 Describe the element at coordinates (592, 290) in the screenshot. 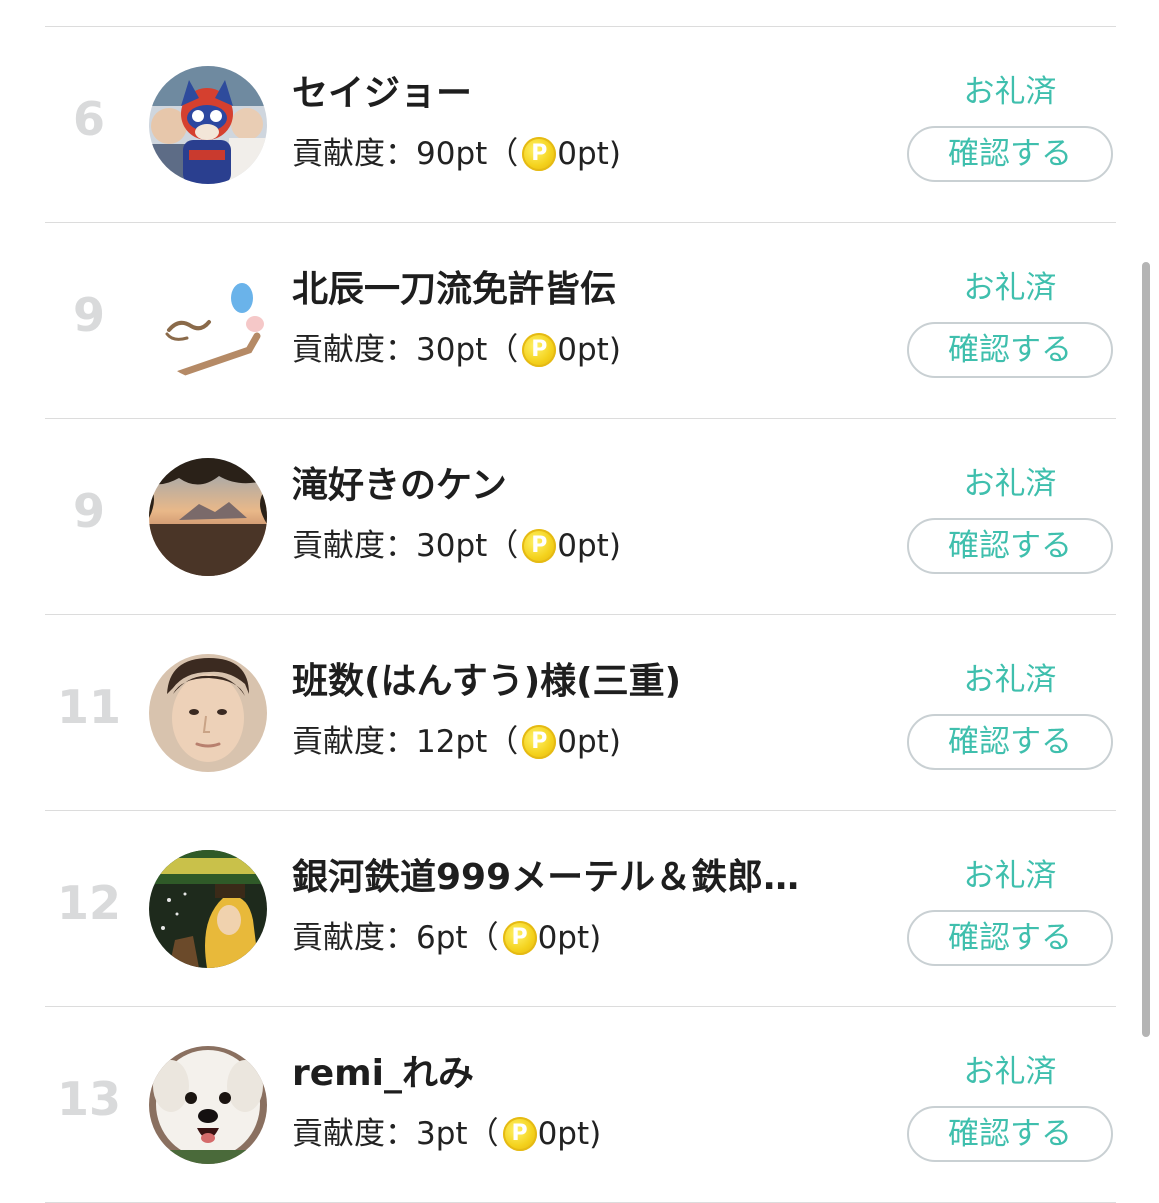

I see `user-name: 北辰一刀流免許皆伝` at that location.